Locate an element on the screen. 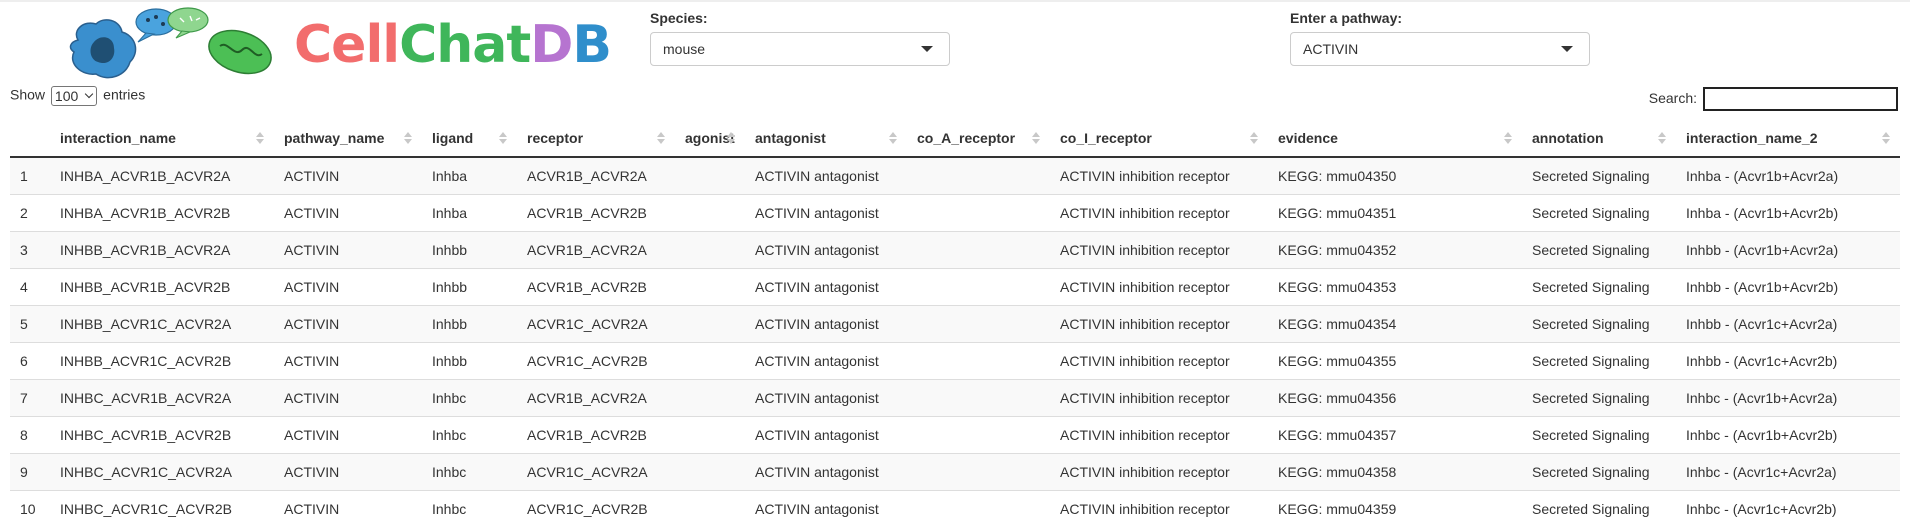  cell-receptor: ACVR1C_ACVR2B is located at coordinates (596, 508).